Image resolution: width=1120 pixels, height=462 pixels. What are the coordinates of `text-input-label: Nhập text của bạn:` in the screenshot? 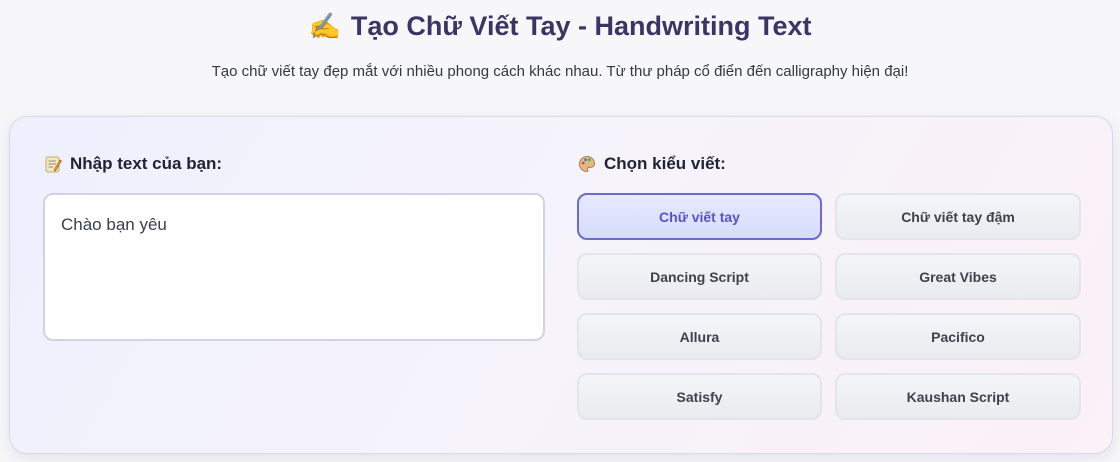 It's located at (133, 164).